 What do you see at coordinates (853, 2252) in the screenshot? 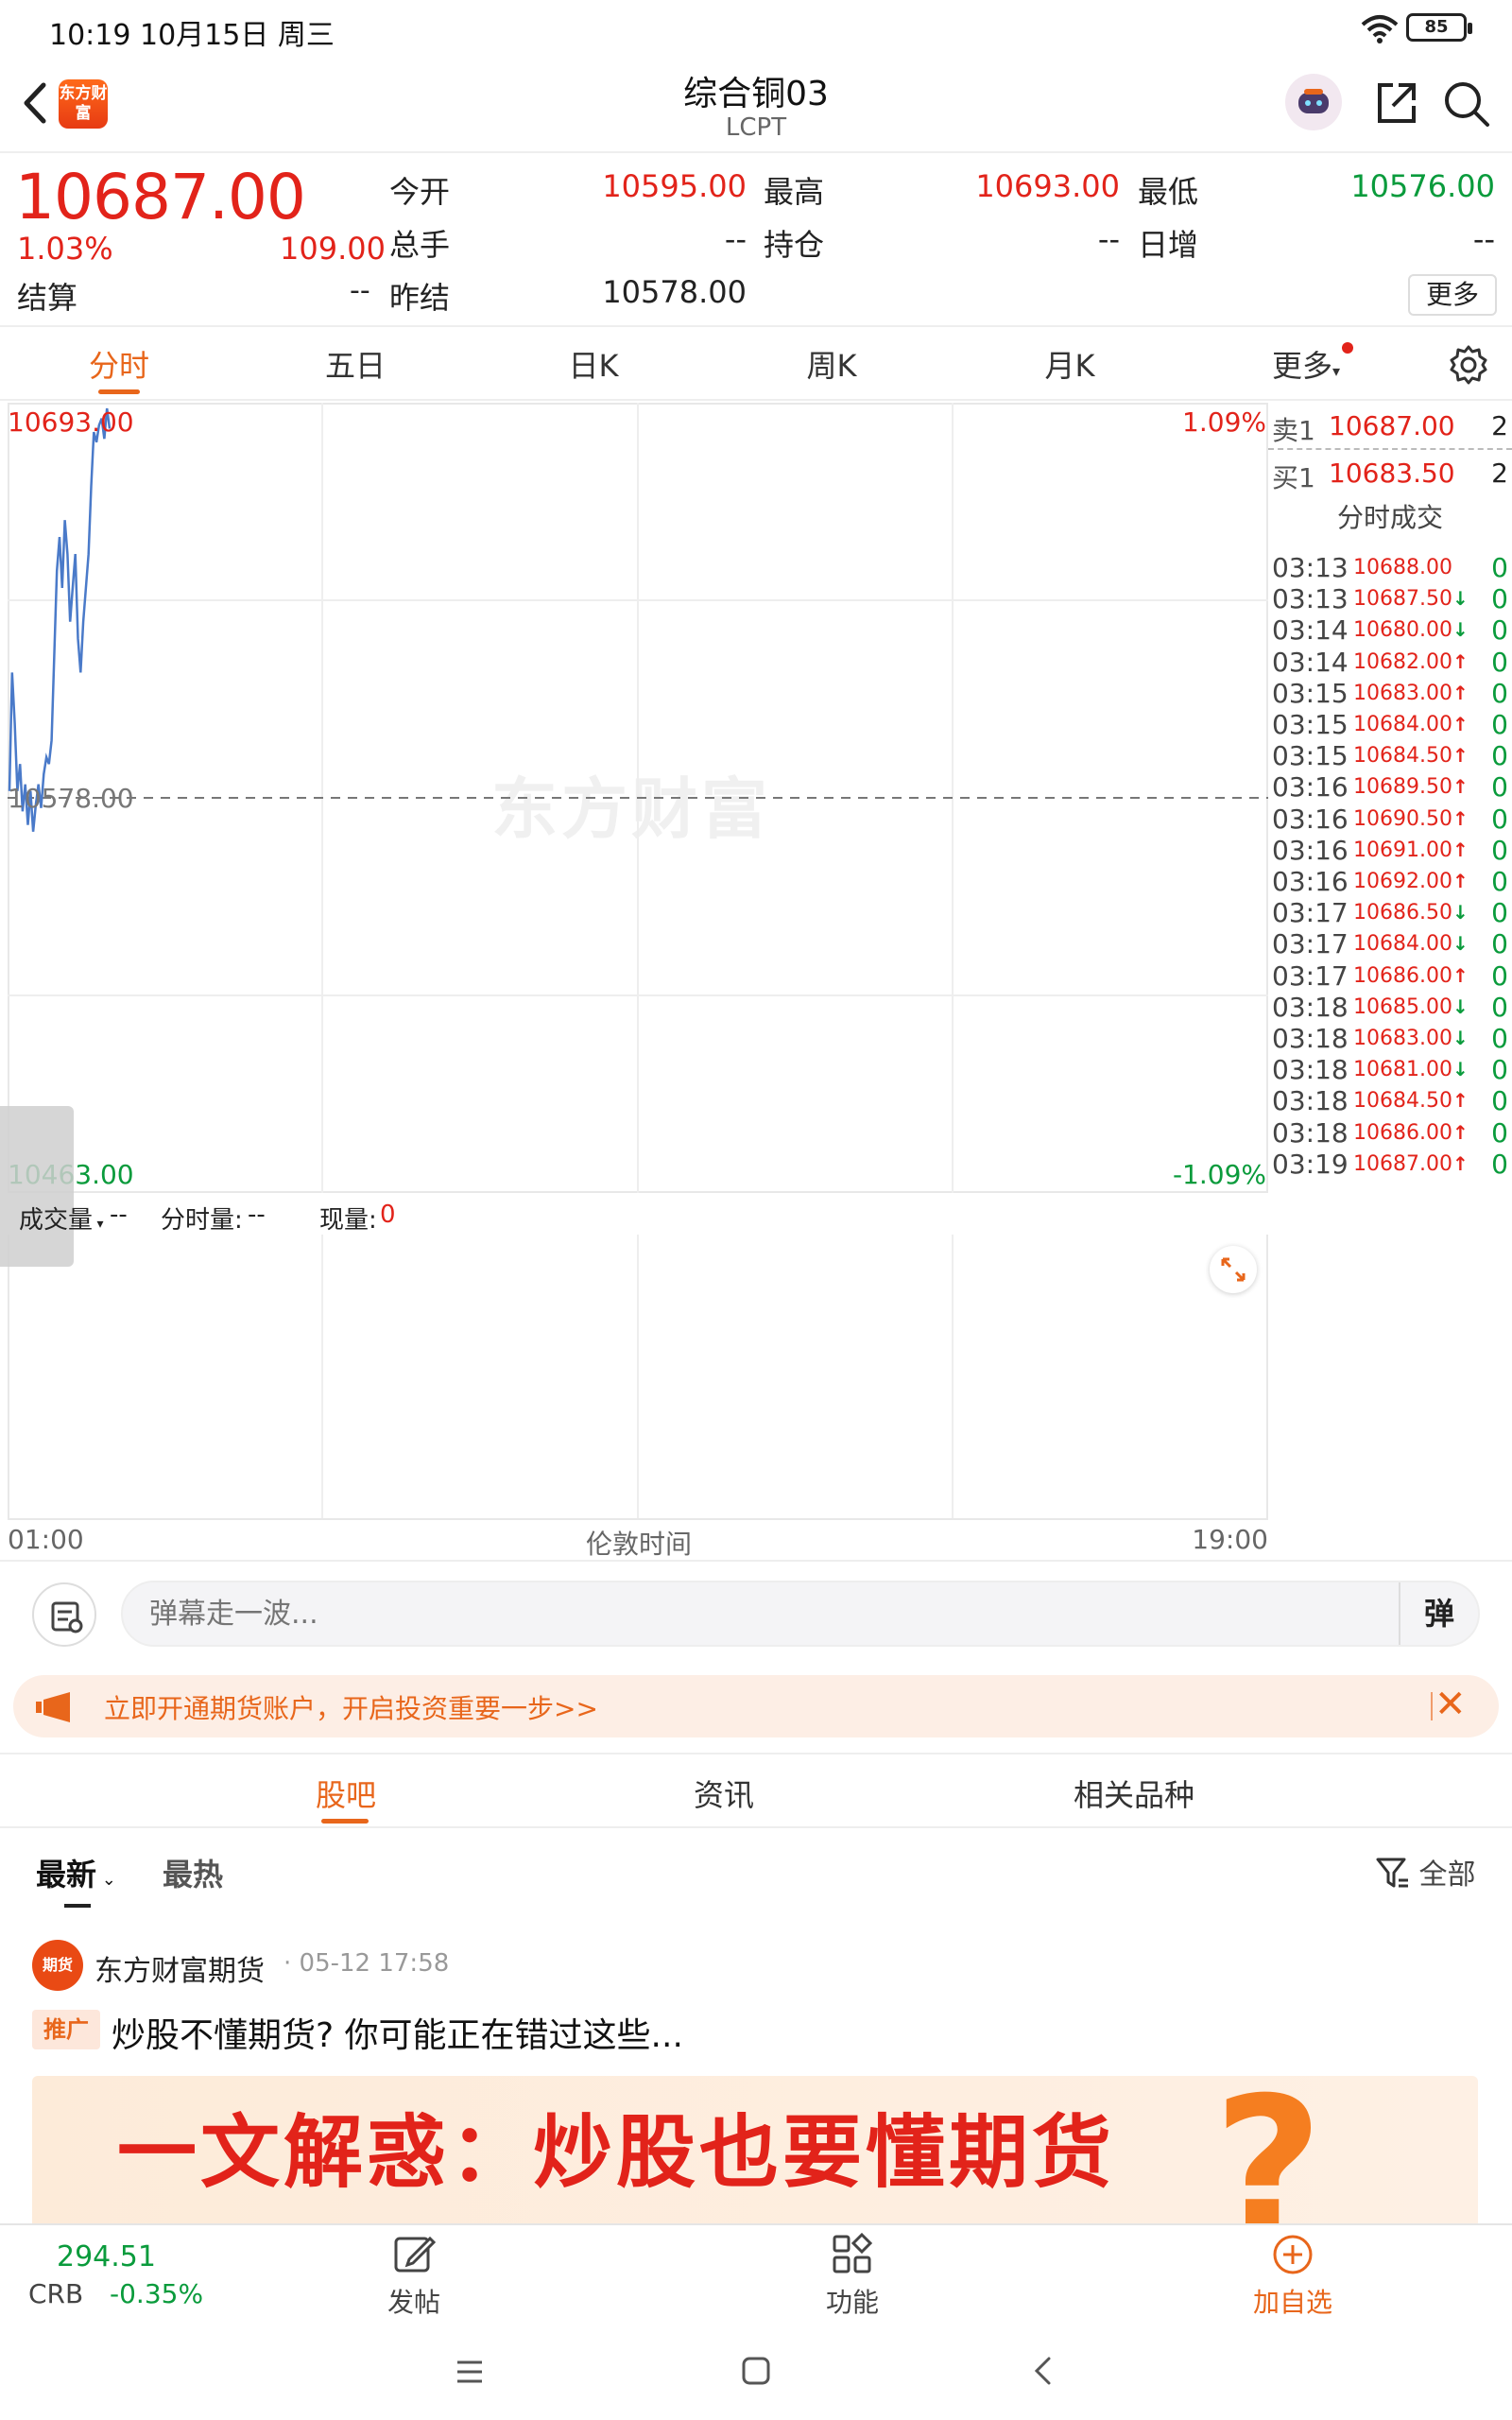
I see `grid-apps-icon` at bounding box center [853, 2252].